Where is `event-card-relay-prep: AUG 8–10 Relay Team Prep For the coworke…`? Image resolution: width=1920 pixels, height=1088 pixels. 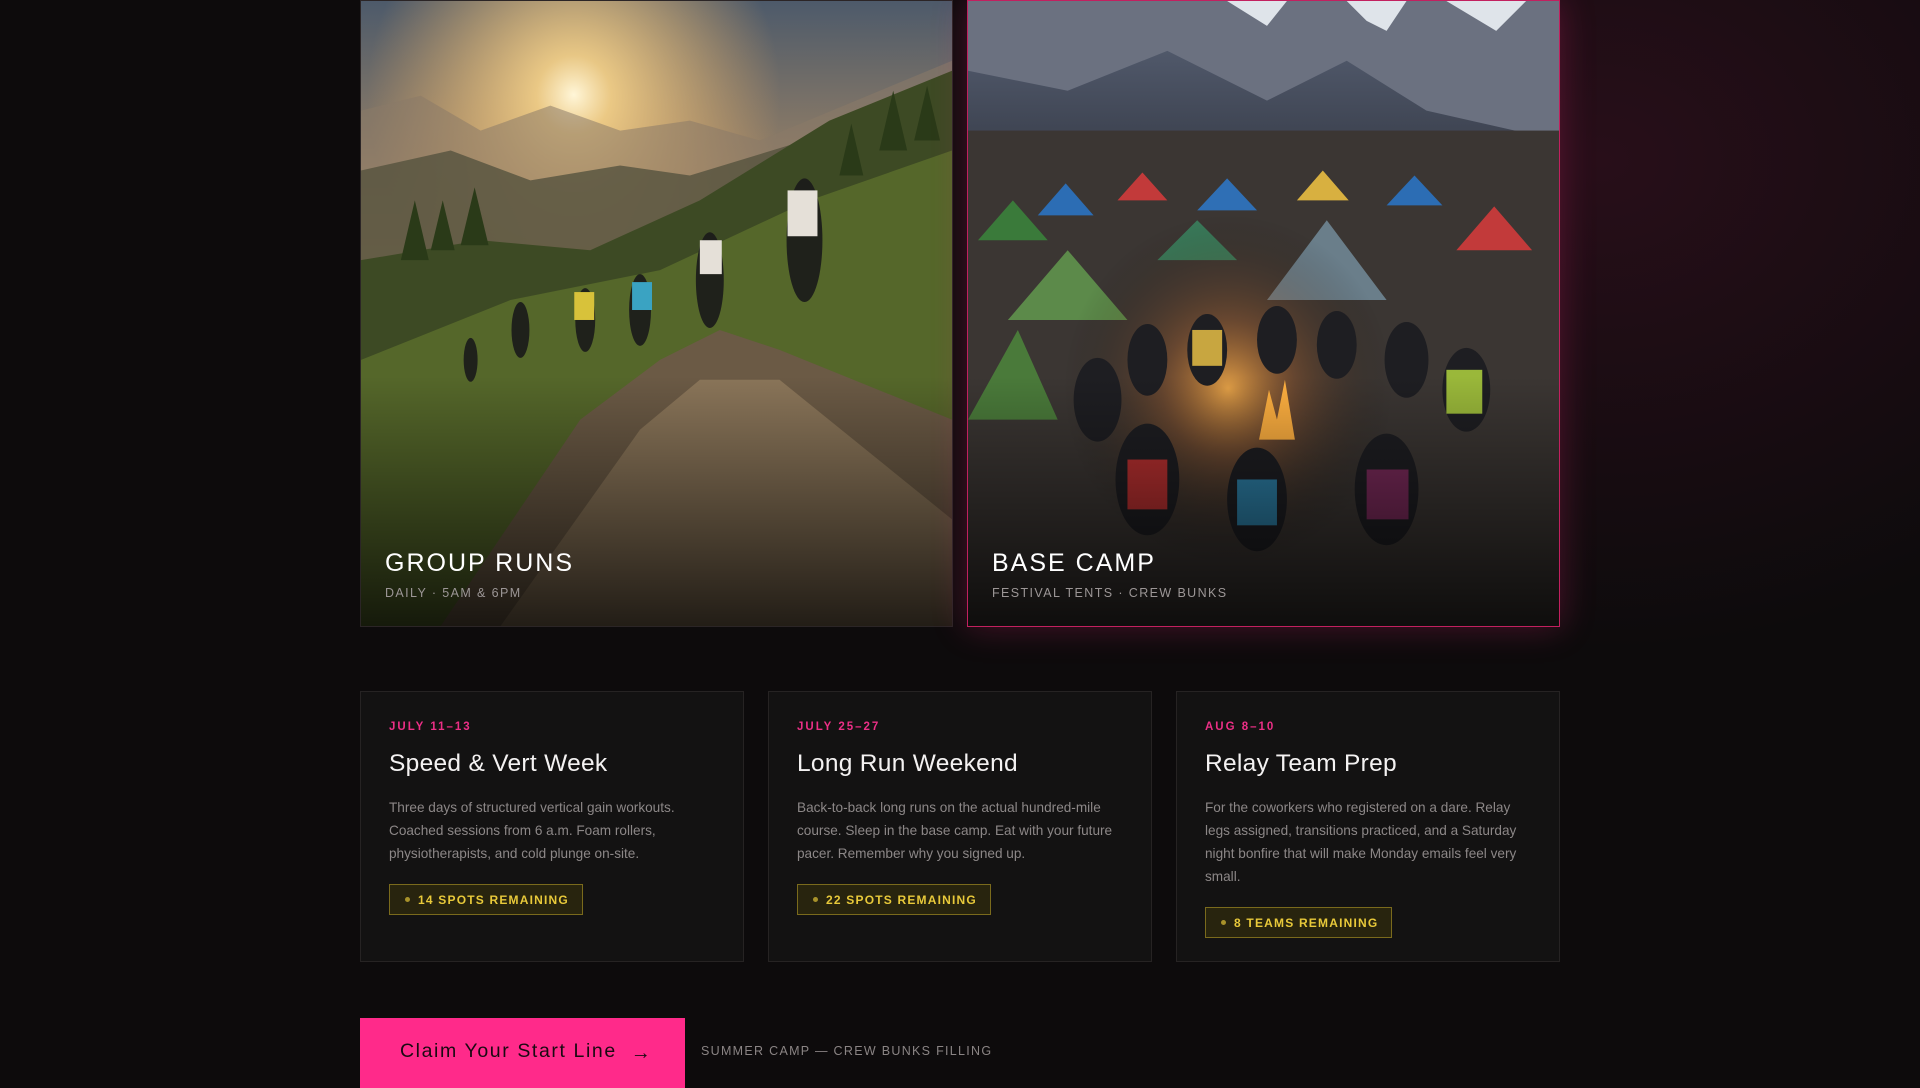 event-card-relay-prep: AUG 8–10 Relay Team Prep For the coworke… is located at coordinates (1368, 826).